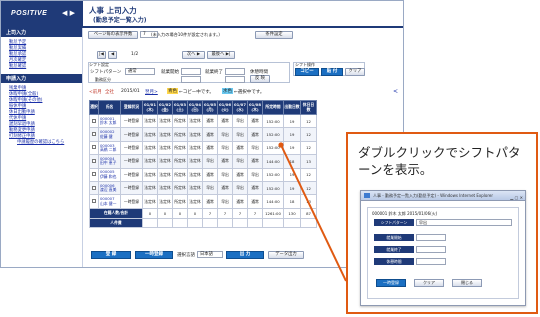 Image resolution: width=540 pixels, height=317 pixels. What do you see at coordinates (429, 283) in the screenshot?
I see `dialog-clear-button: クリア` at bounding box center [429, 283].